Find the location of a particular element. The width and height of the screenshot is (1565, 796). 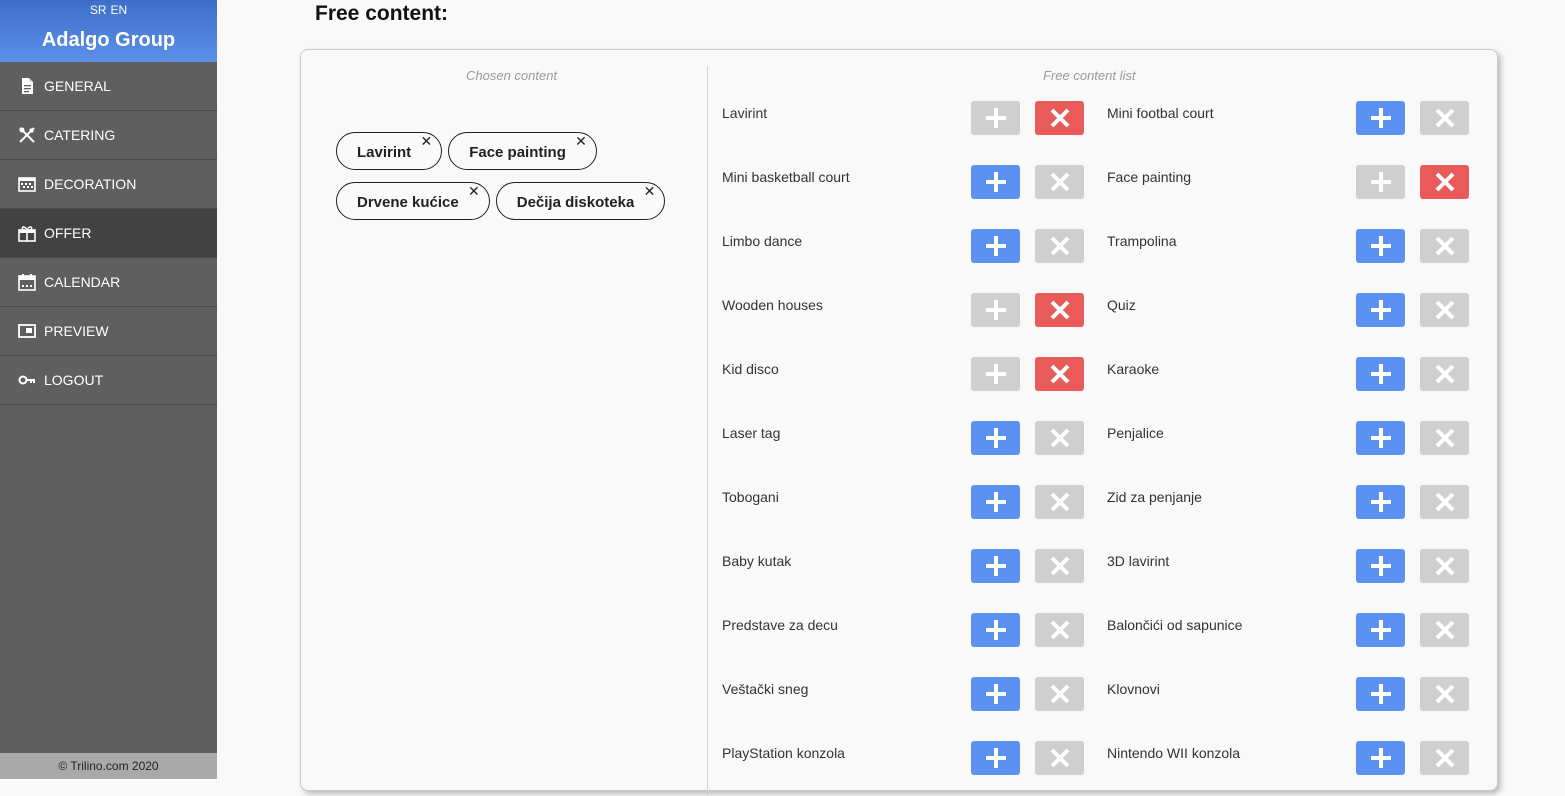

lang-sr: SR is located at coordinates (98, 10).